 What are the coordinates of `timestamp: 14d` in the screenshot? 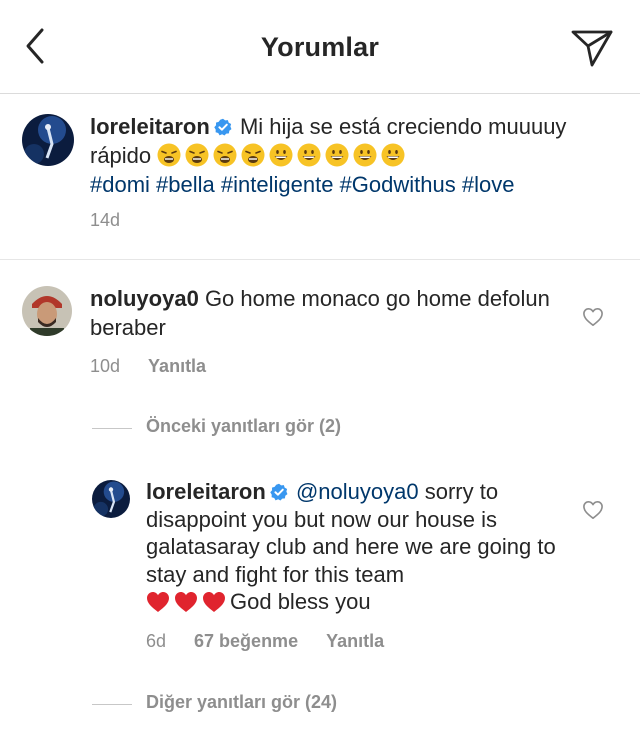 It's located at (105, 220).